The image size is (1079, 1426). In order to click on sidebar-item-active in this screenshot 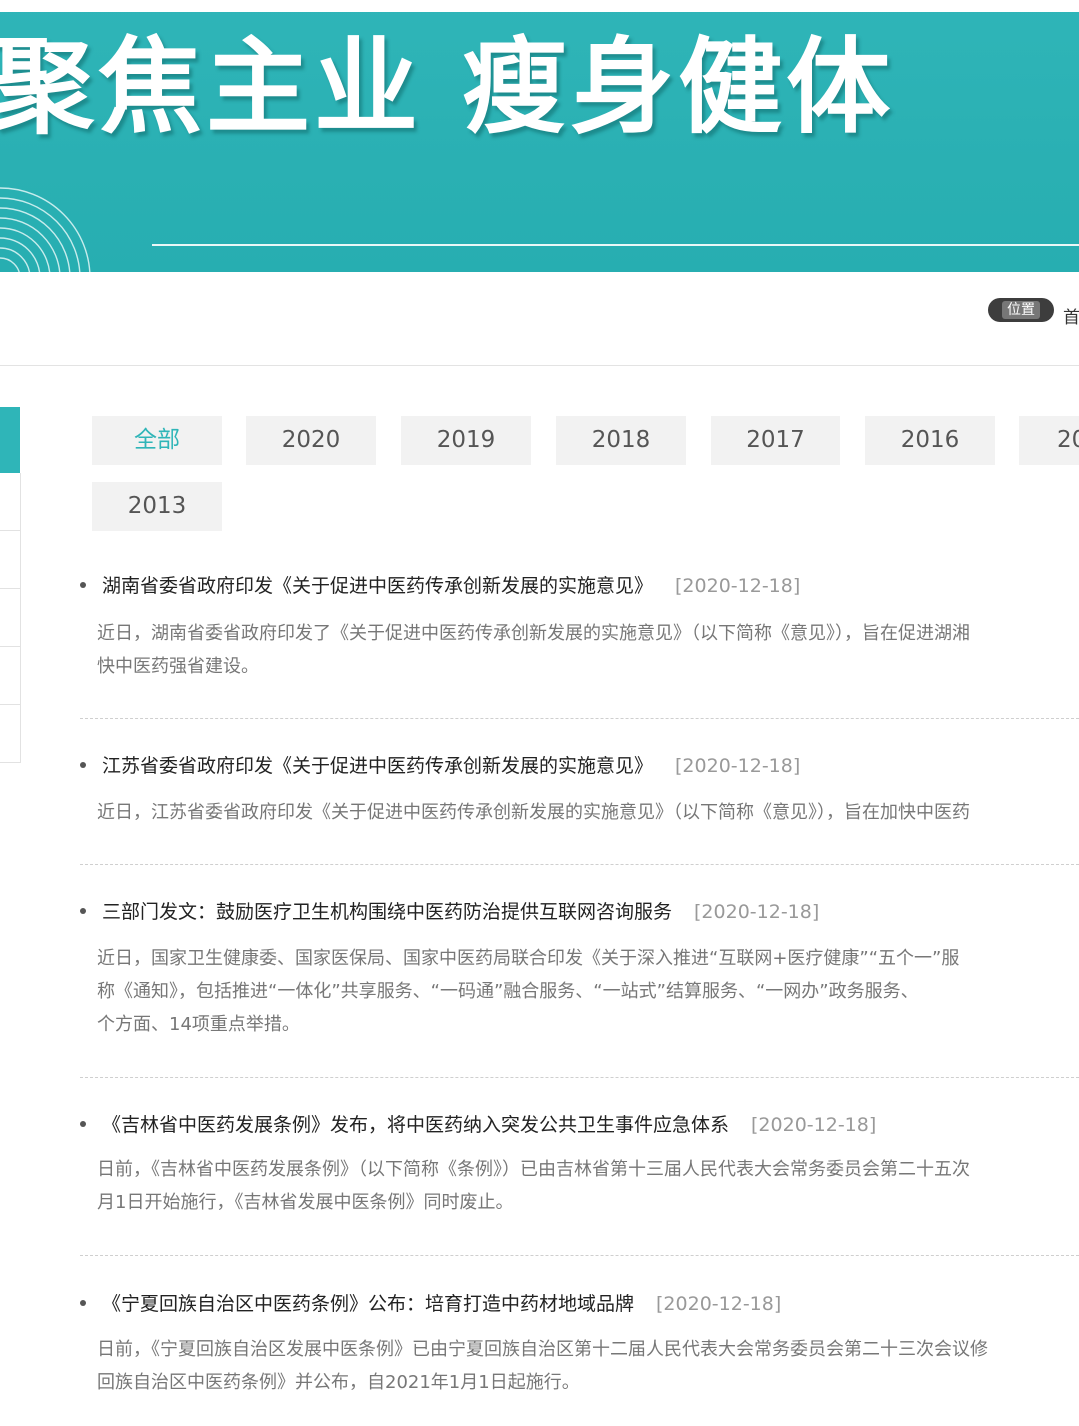, I will do `click(10, 440)`.